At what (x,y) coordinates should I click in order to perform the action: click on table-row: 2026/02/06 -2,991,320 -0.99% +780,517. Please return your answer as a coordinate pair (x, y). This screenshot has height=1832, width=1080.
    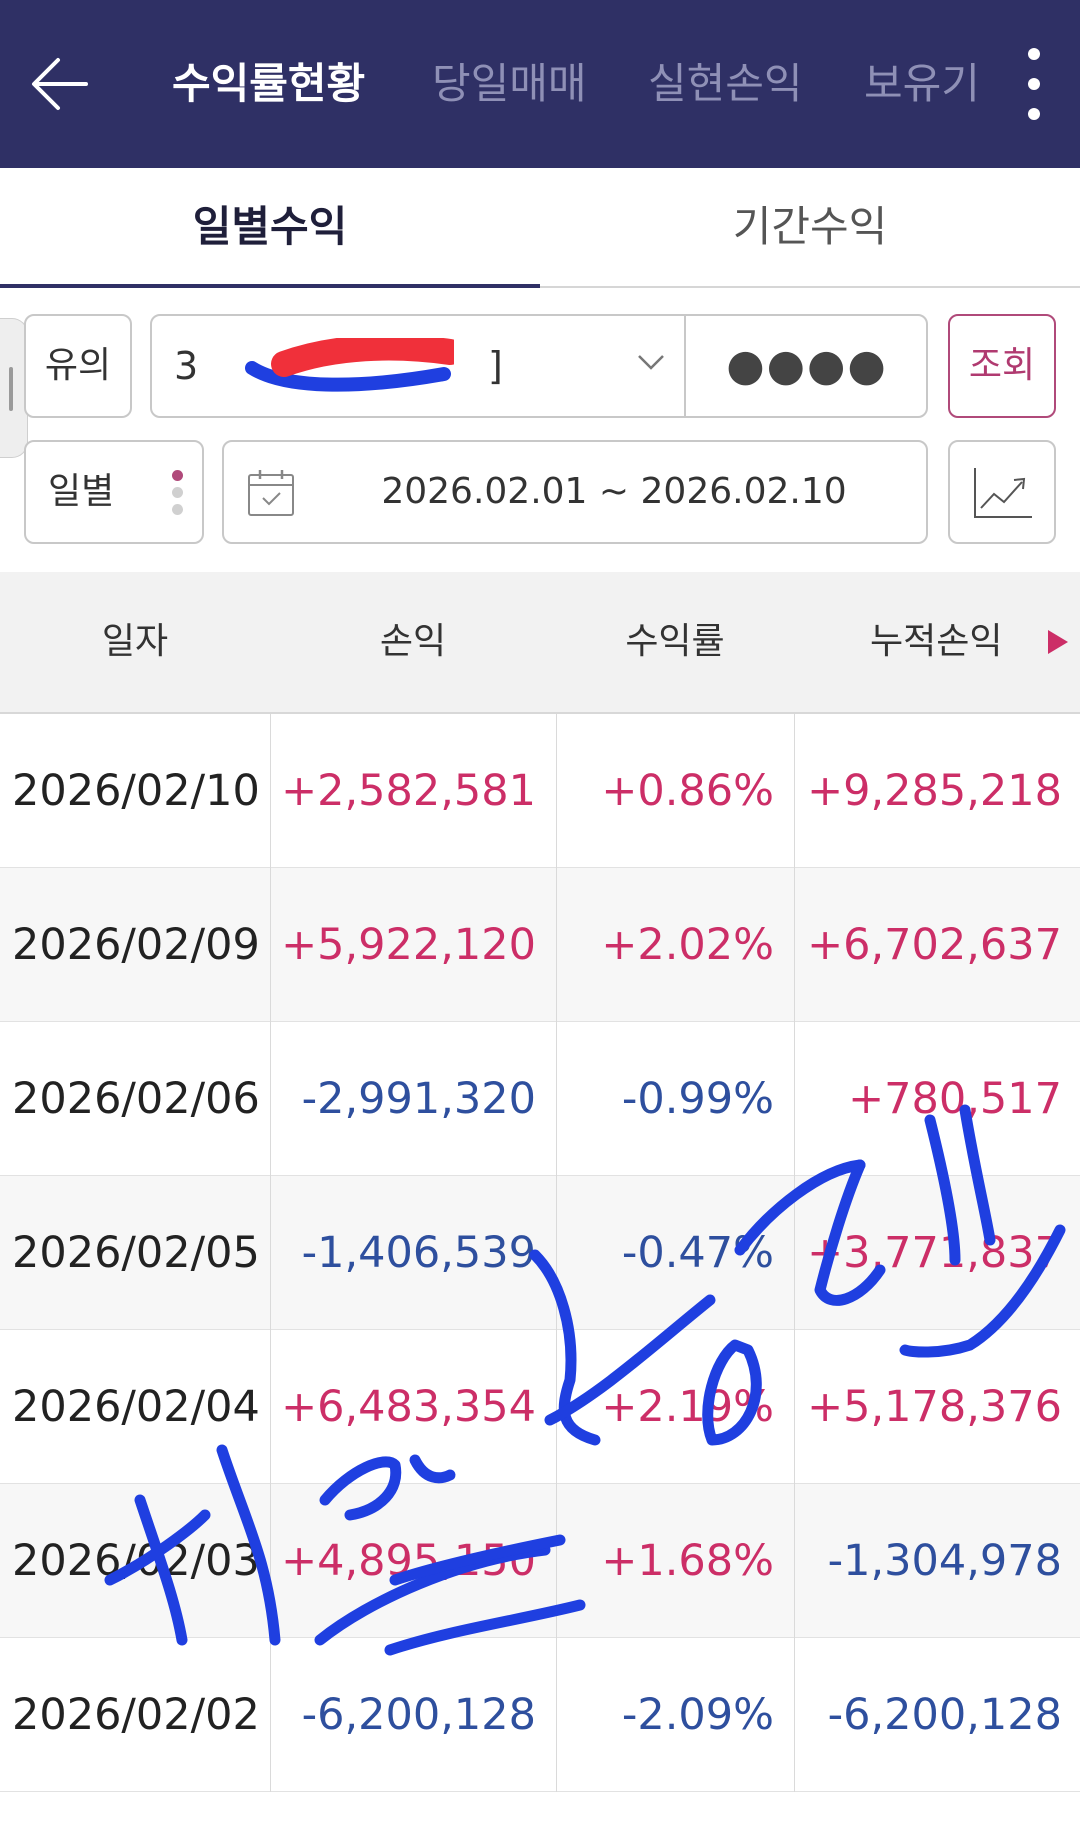
    Looking at the image, I should click on (540, 1099).